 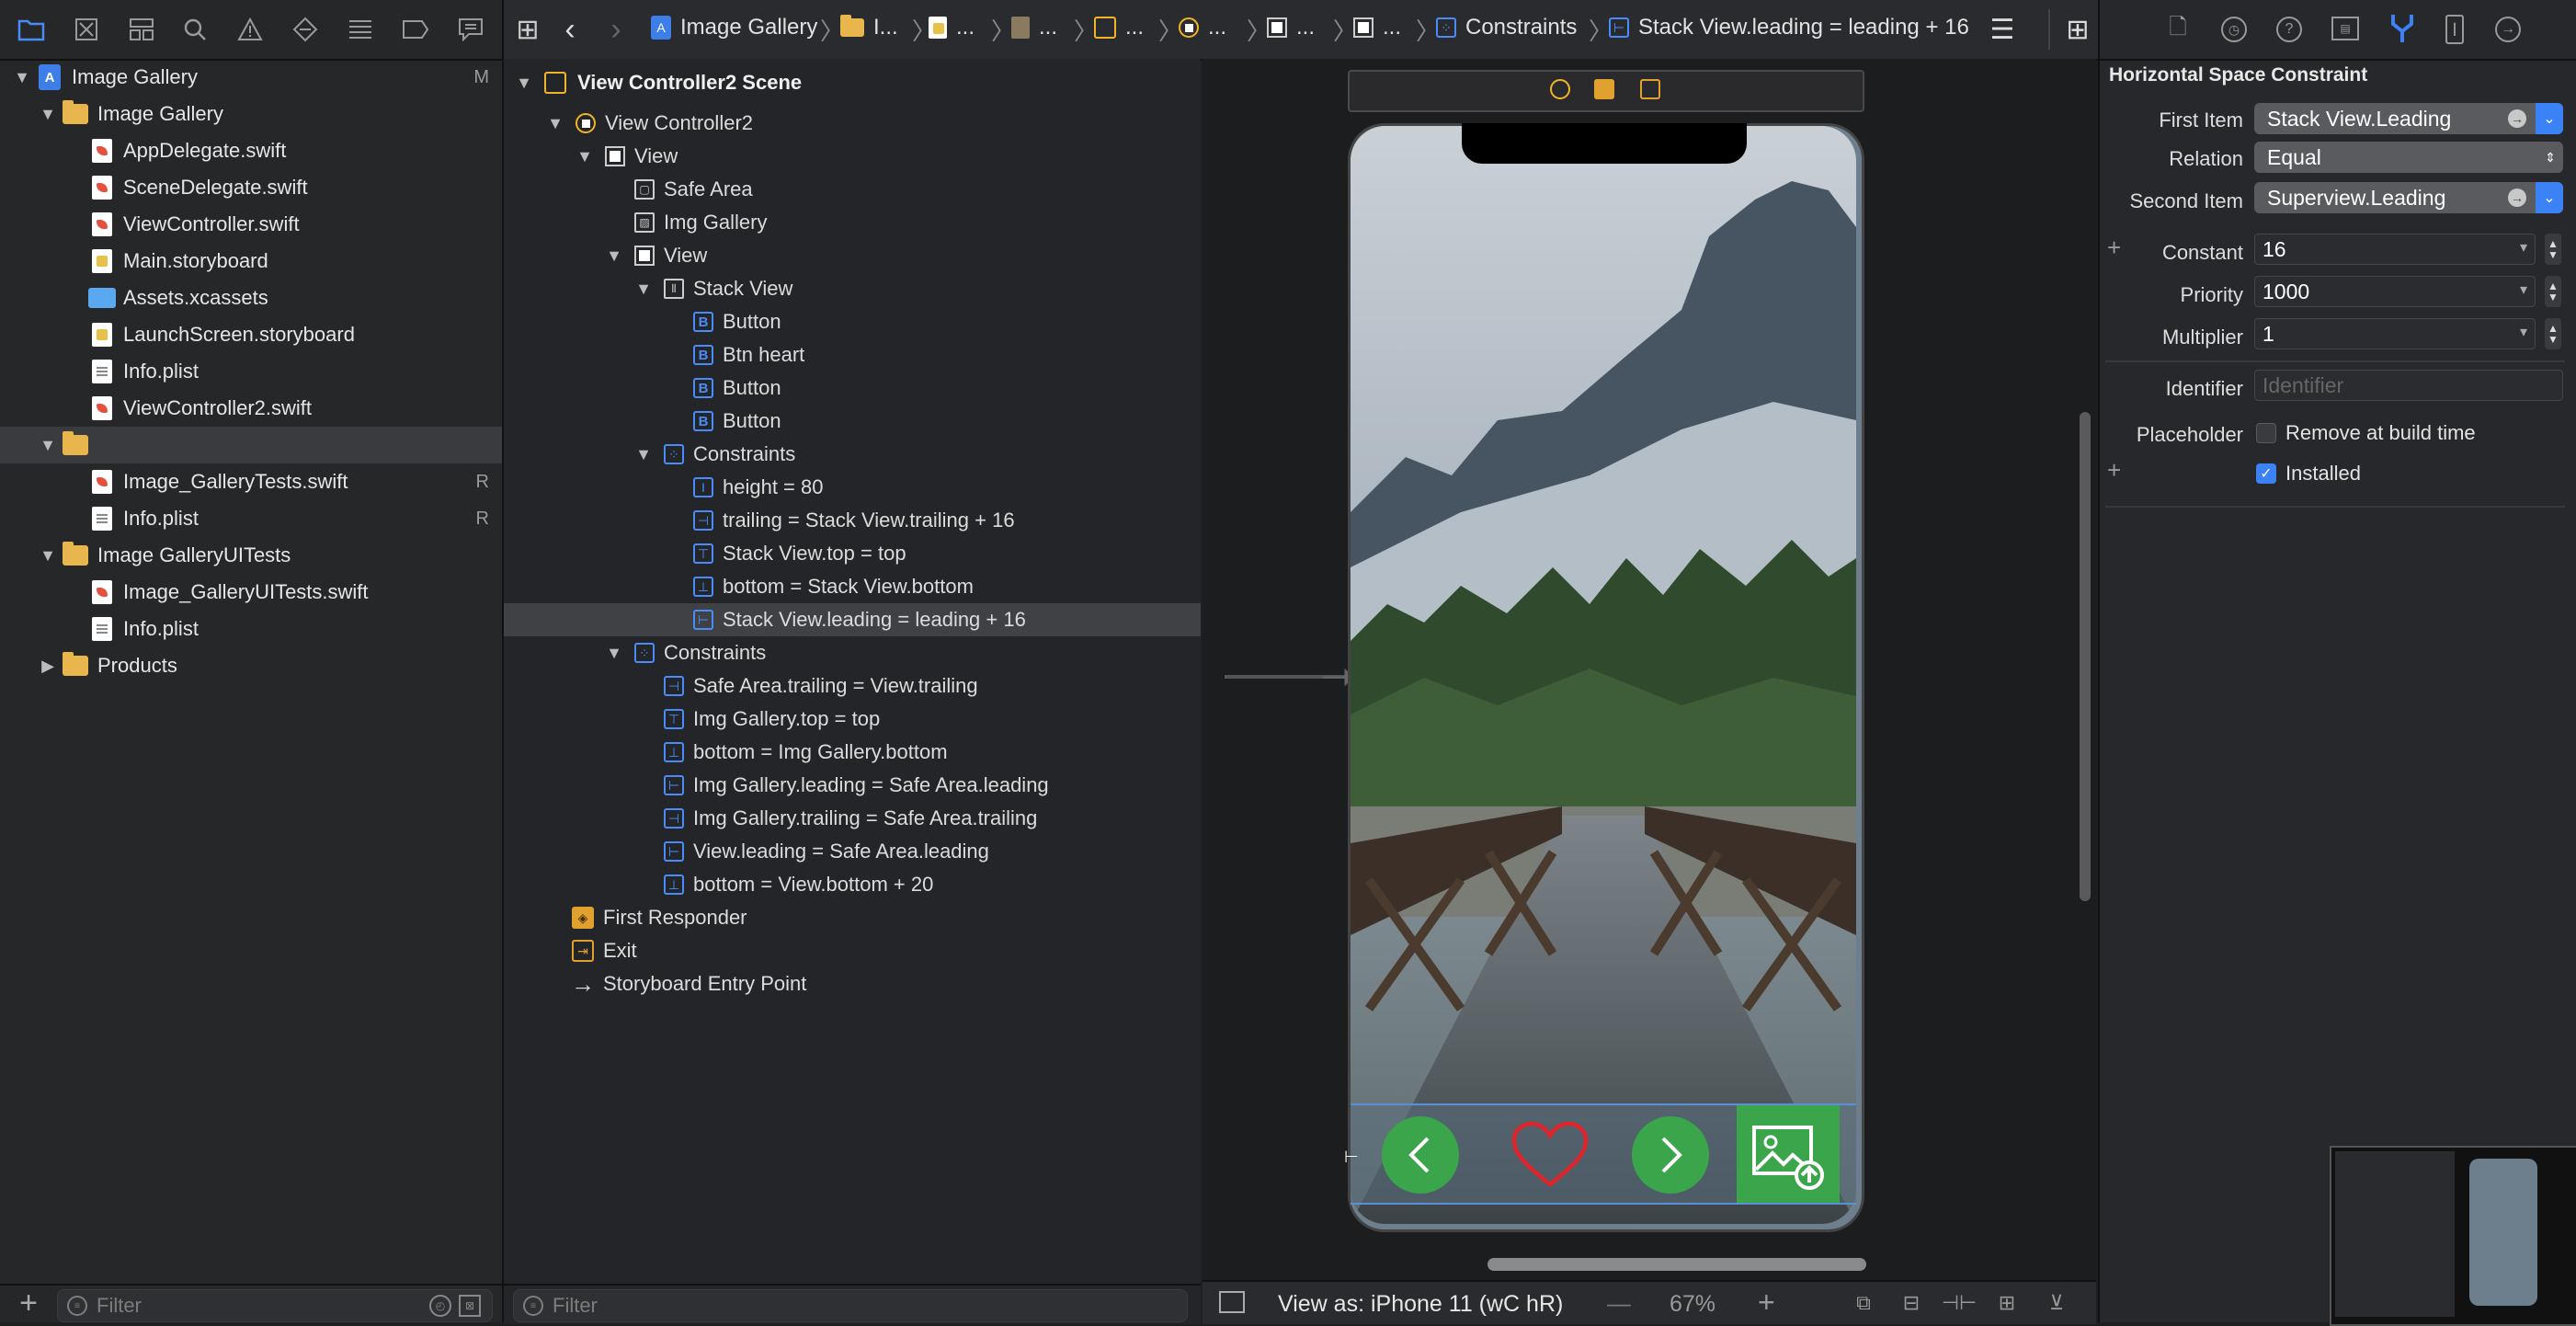 I want to click on vertical-scrollbar, so click(x=2085, y=656).